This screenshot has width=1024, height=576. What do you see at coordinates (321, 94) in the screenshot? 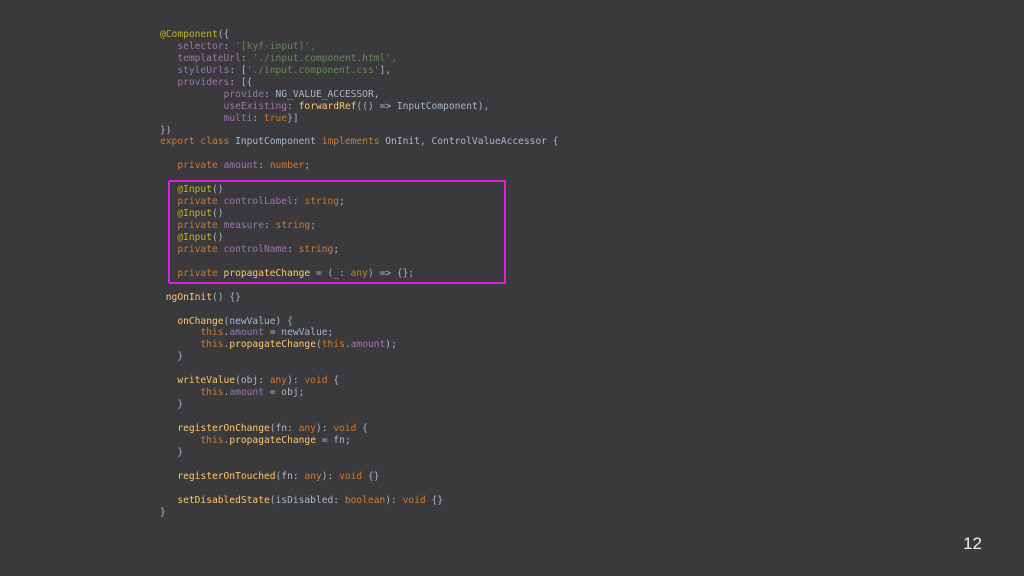
I see `code-token: : NG_VALUE_ACCESSOR,` at bounding box center [321, 94].